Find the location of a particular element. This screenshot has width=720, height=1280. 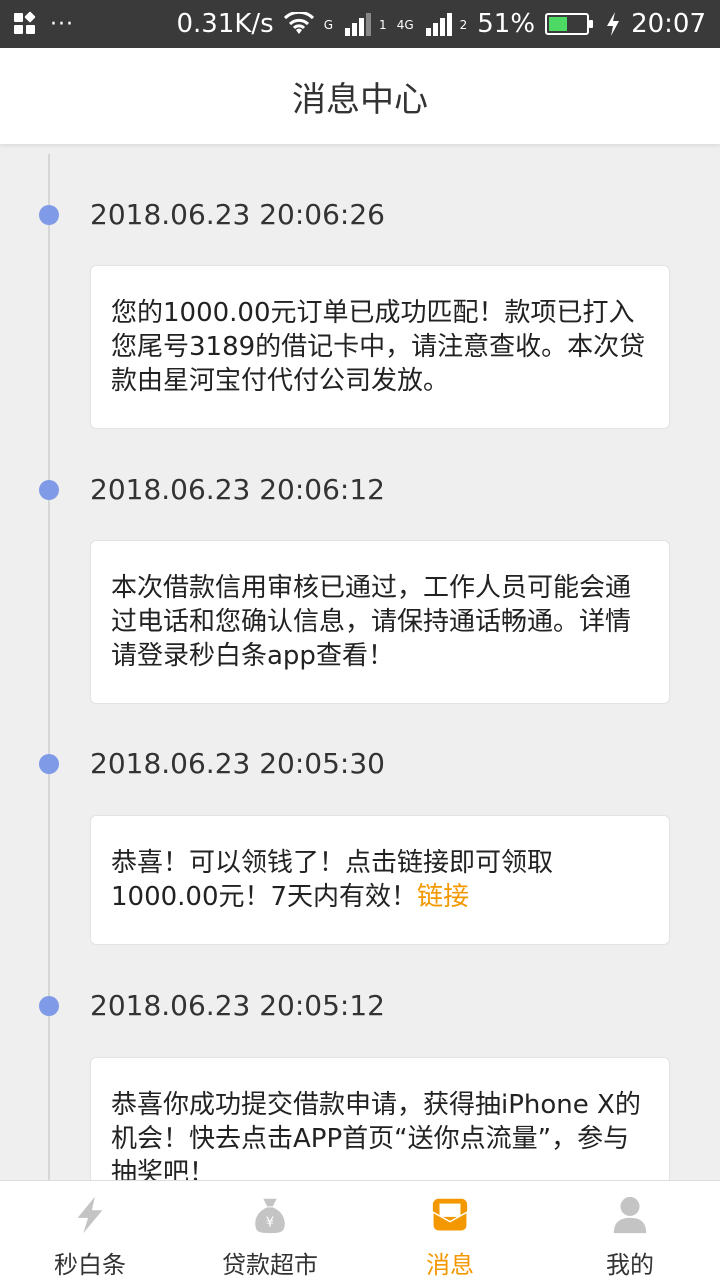

money-bag-icon: ¥ is located at coordinates (270, 1216).